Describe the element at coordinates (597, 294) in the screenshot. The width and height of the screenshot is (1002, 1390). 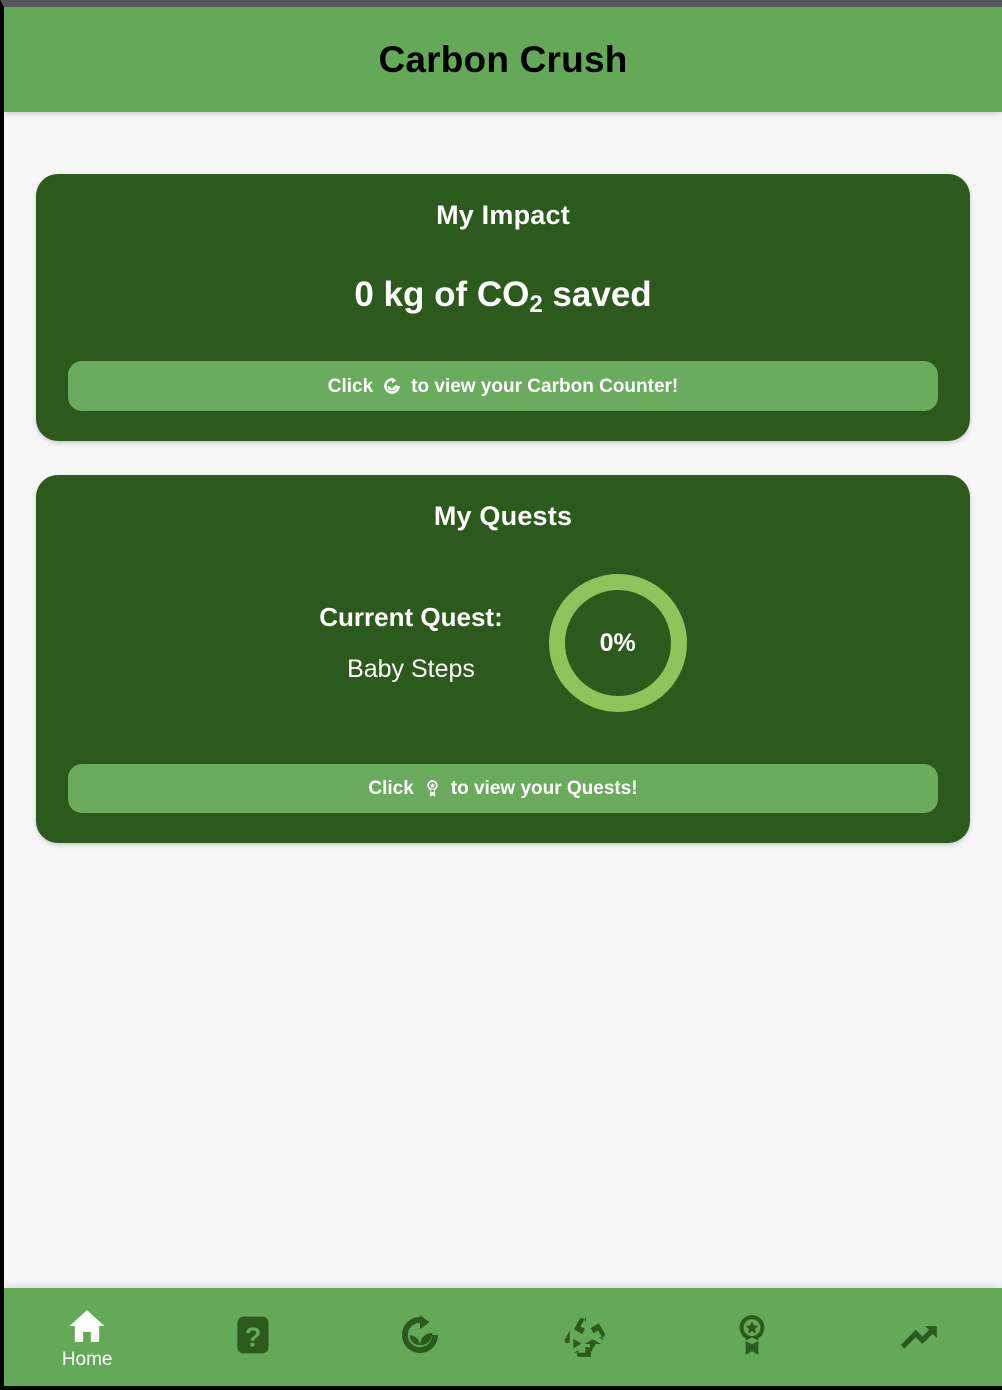
I see `co2-value-suffix: saved` at that location.